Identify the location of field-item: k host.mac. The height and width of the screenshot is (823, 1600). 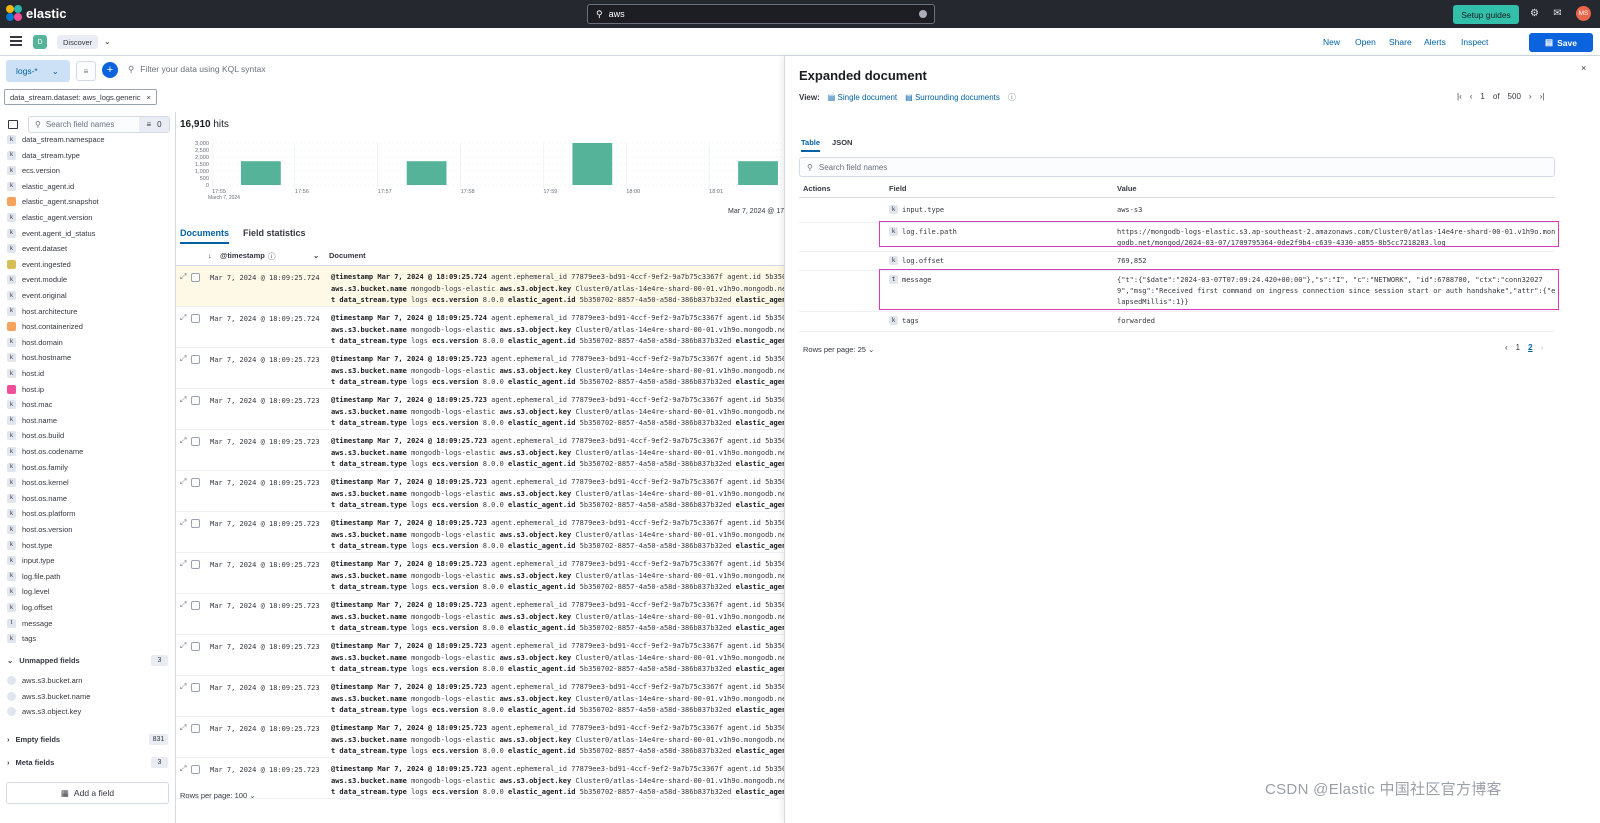
(29, 404).